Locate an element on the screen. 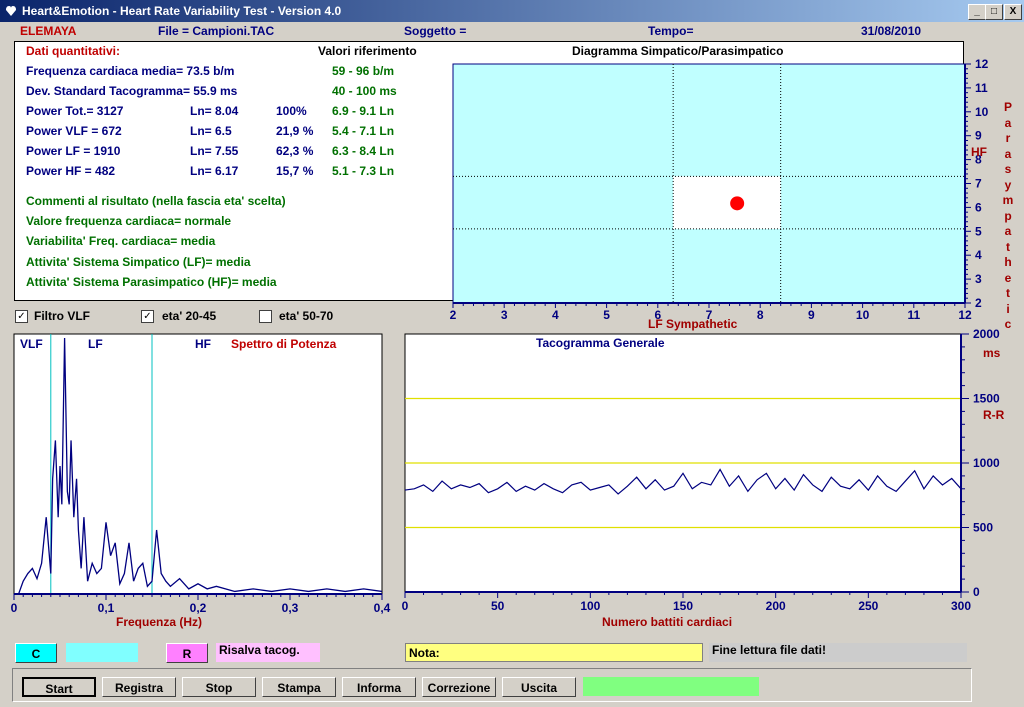 Image resolution: width=1024 pixels, height=707 pixels. tacogram-x-tick-label: 0 is located at coordinates (405, 606).